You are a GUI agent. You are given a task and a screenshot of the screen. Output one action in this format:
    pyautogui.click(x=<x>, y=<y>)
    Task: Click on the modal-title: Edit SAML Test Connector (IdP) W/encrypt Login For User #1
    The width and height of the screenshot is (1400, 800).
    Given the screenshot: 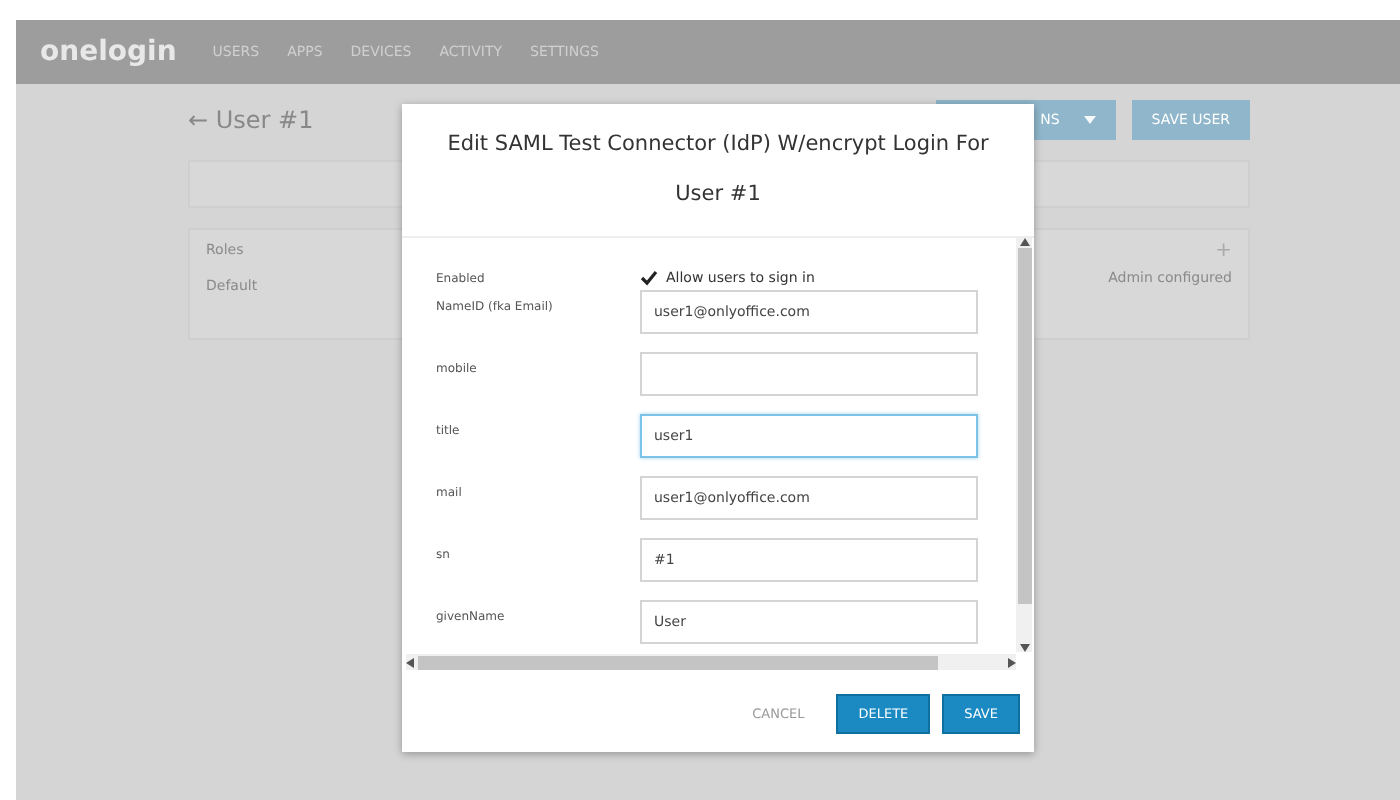 What is the action you would take?
    pyautogui.click(x=718, y=171)
    